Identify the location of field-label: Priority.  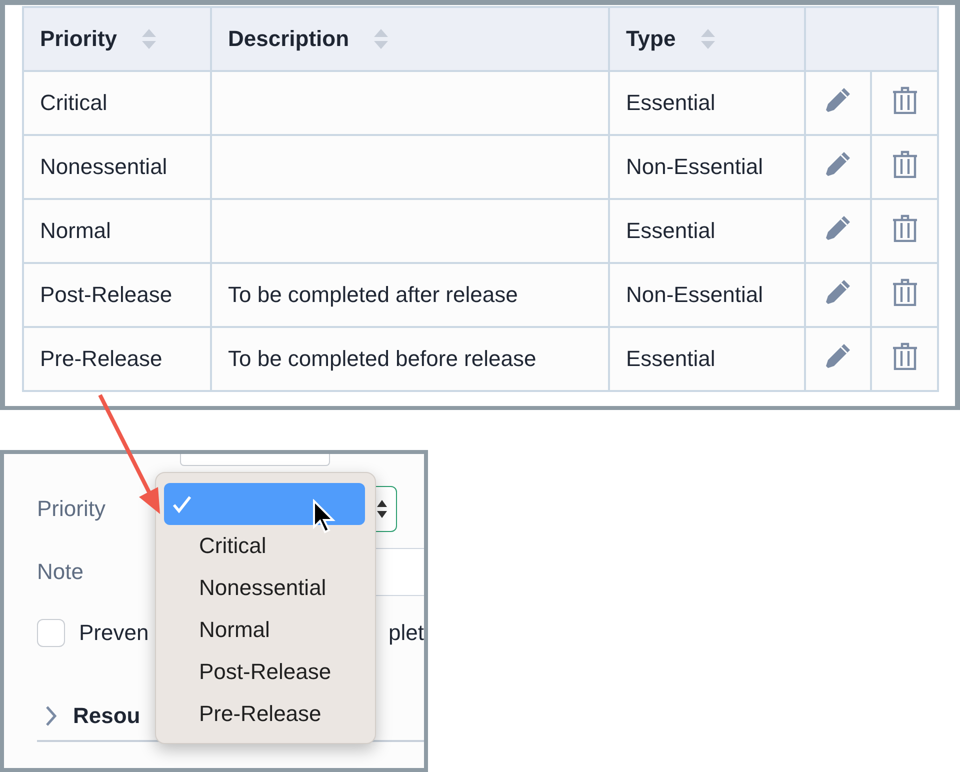
(71, 509).